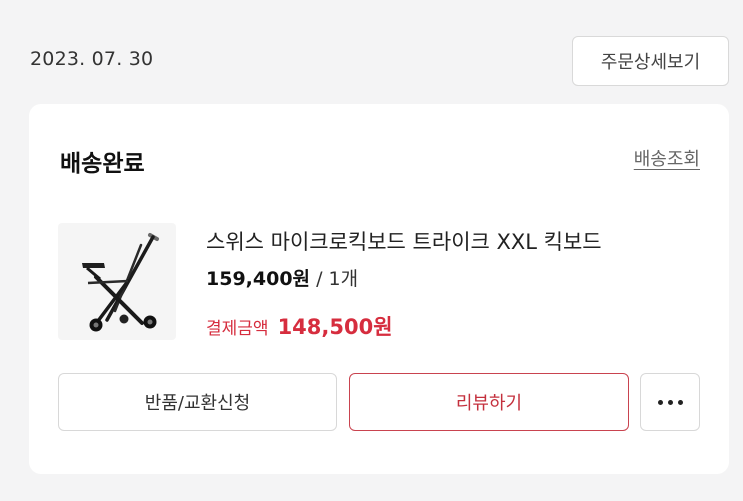  Describe the element at coordinates (237, 329) in the screenshot. I see `payment-label: 결제금액` at that location.